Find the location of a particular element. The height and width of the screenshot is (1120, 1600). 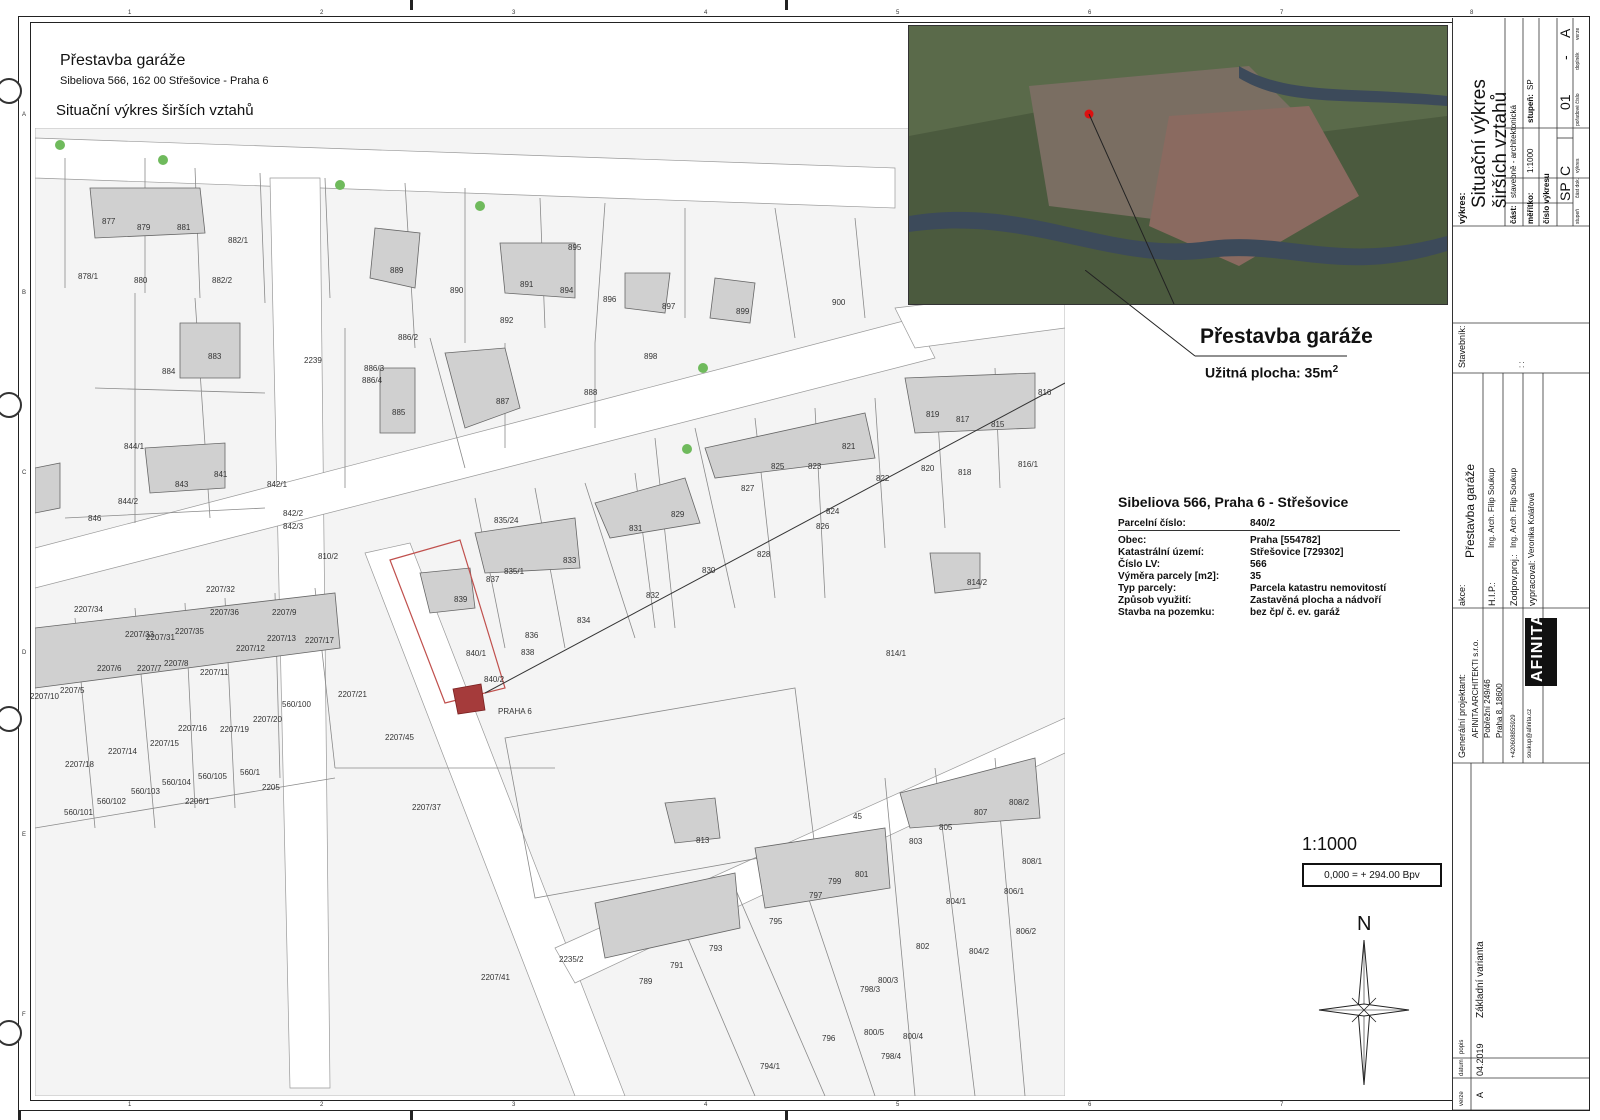

project-title: Přestavba garáže is located at coordinates (123, 60).